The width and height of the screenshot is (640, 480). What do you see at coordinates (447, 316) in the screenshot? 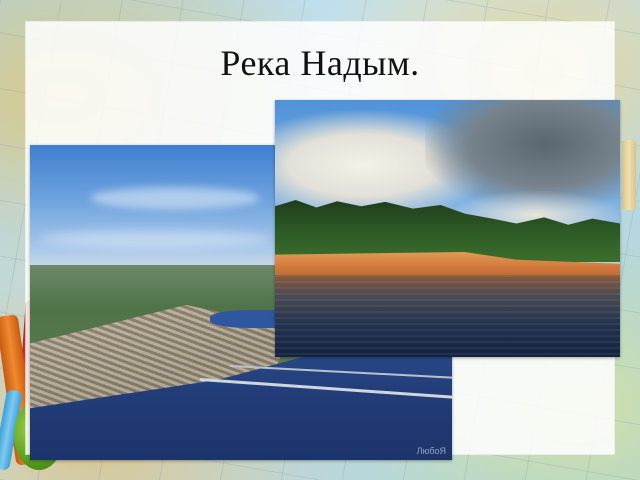
I see `river-water` at bounding box center [447, 316].